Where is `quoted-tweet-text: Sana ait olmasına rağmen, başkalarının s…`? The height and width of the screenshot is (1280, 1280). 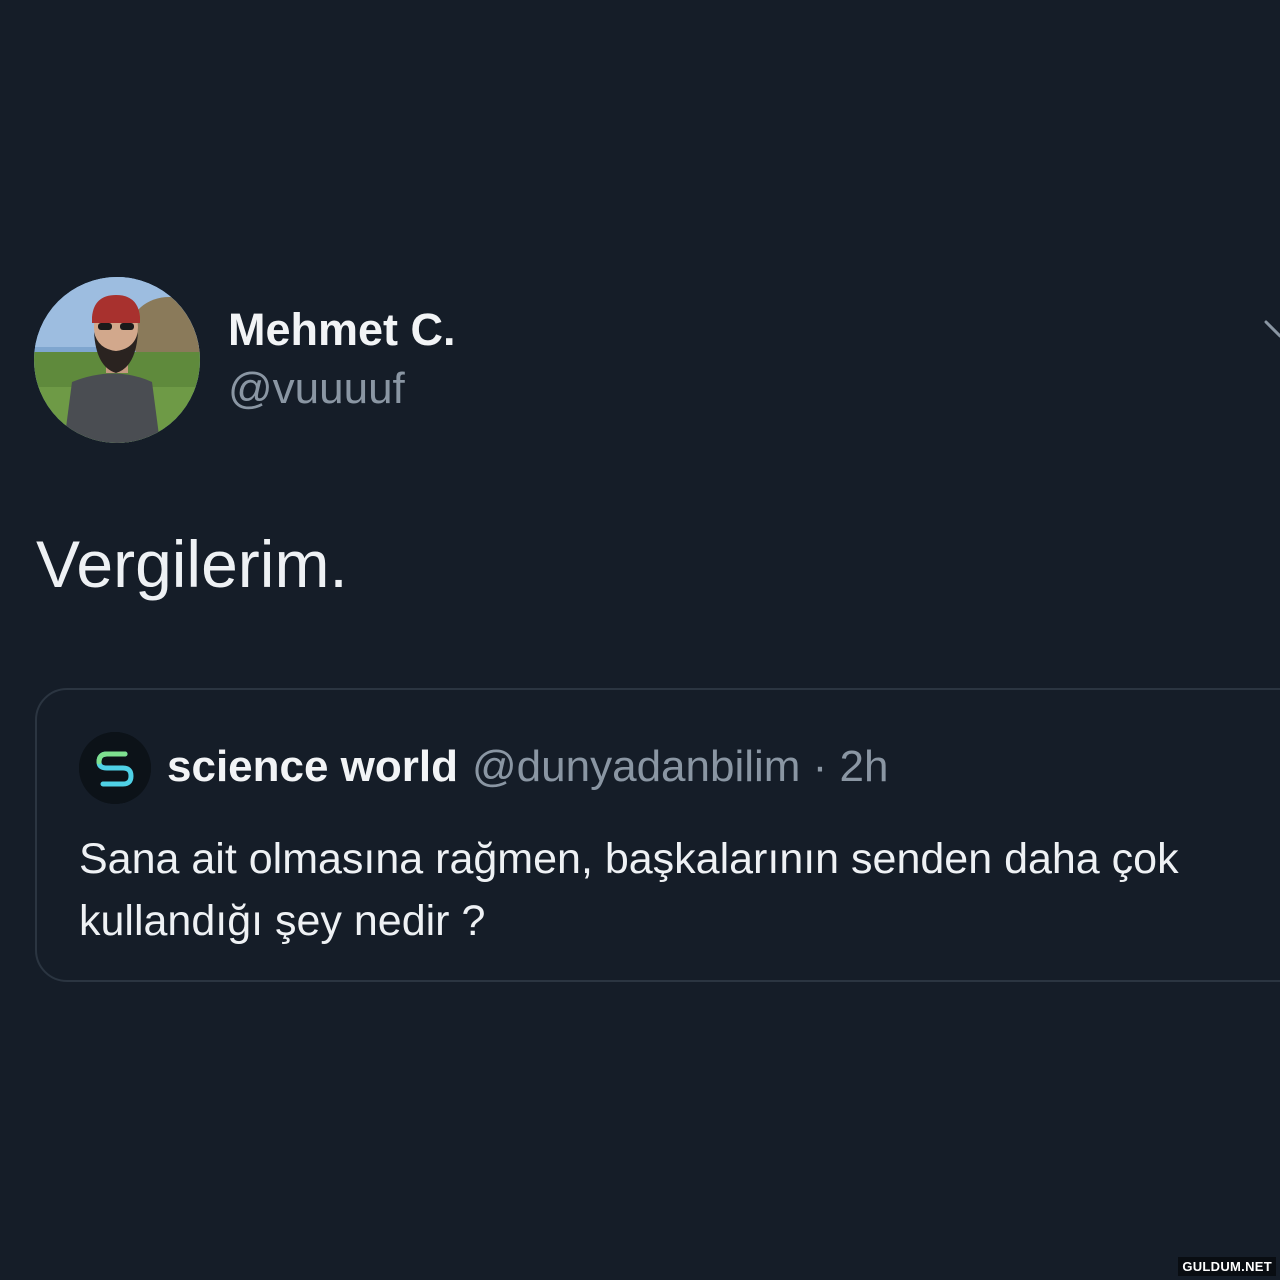 quoted-tweet-text: Sana ait olmasına rağmen, başkalarının s… is located at coordinates (629, 890).